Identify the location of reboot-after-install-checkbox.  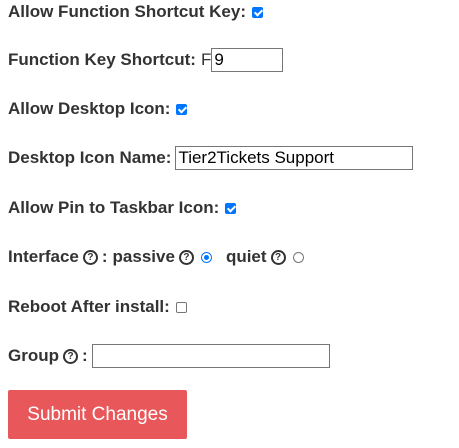
(181, 307).